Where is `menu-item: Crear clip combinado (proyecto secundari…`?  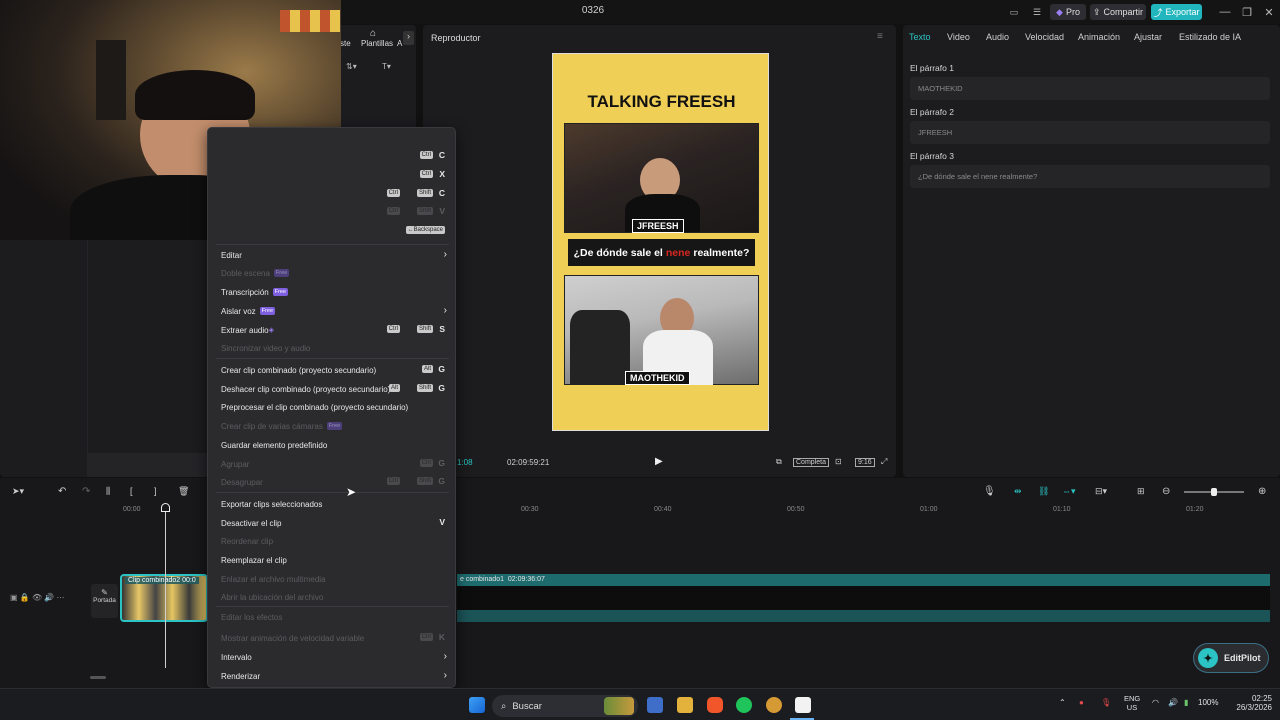 menu-item: Crear clip combinado (proyecto secundari… is located at coordinates (332, 370).